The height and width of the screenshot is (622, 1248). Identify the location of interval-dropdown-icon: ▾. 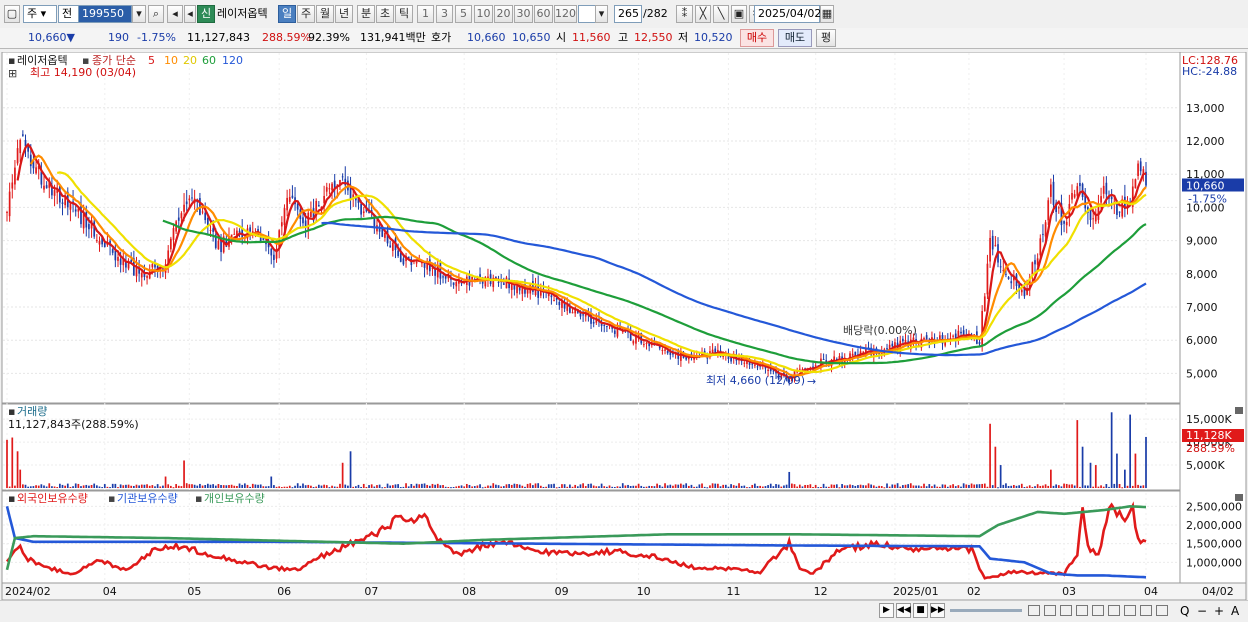
(601, 14).